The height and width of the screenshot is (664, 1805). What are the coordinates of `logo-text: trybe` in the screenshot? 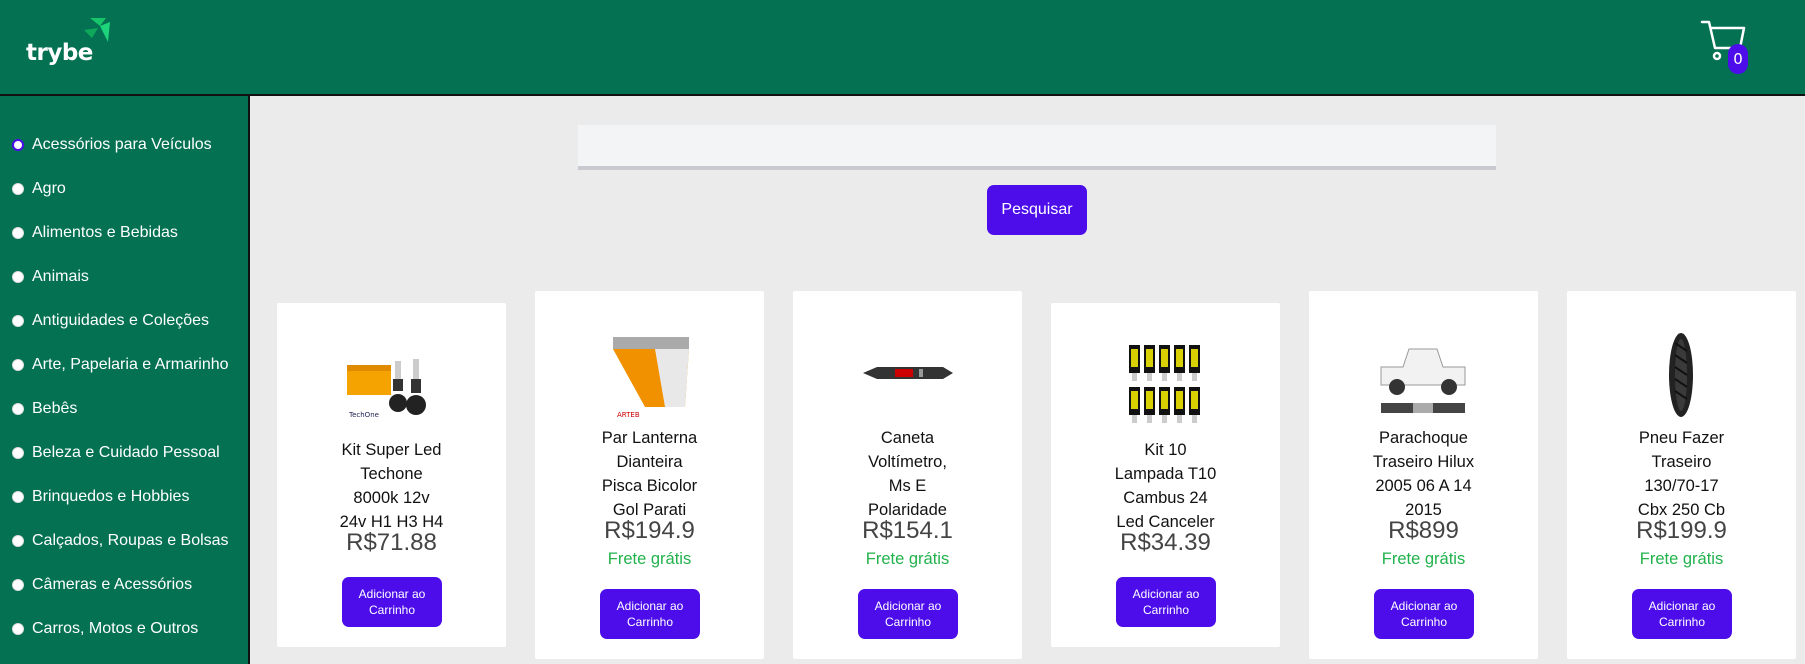 It's located at (59, 53).